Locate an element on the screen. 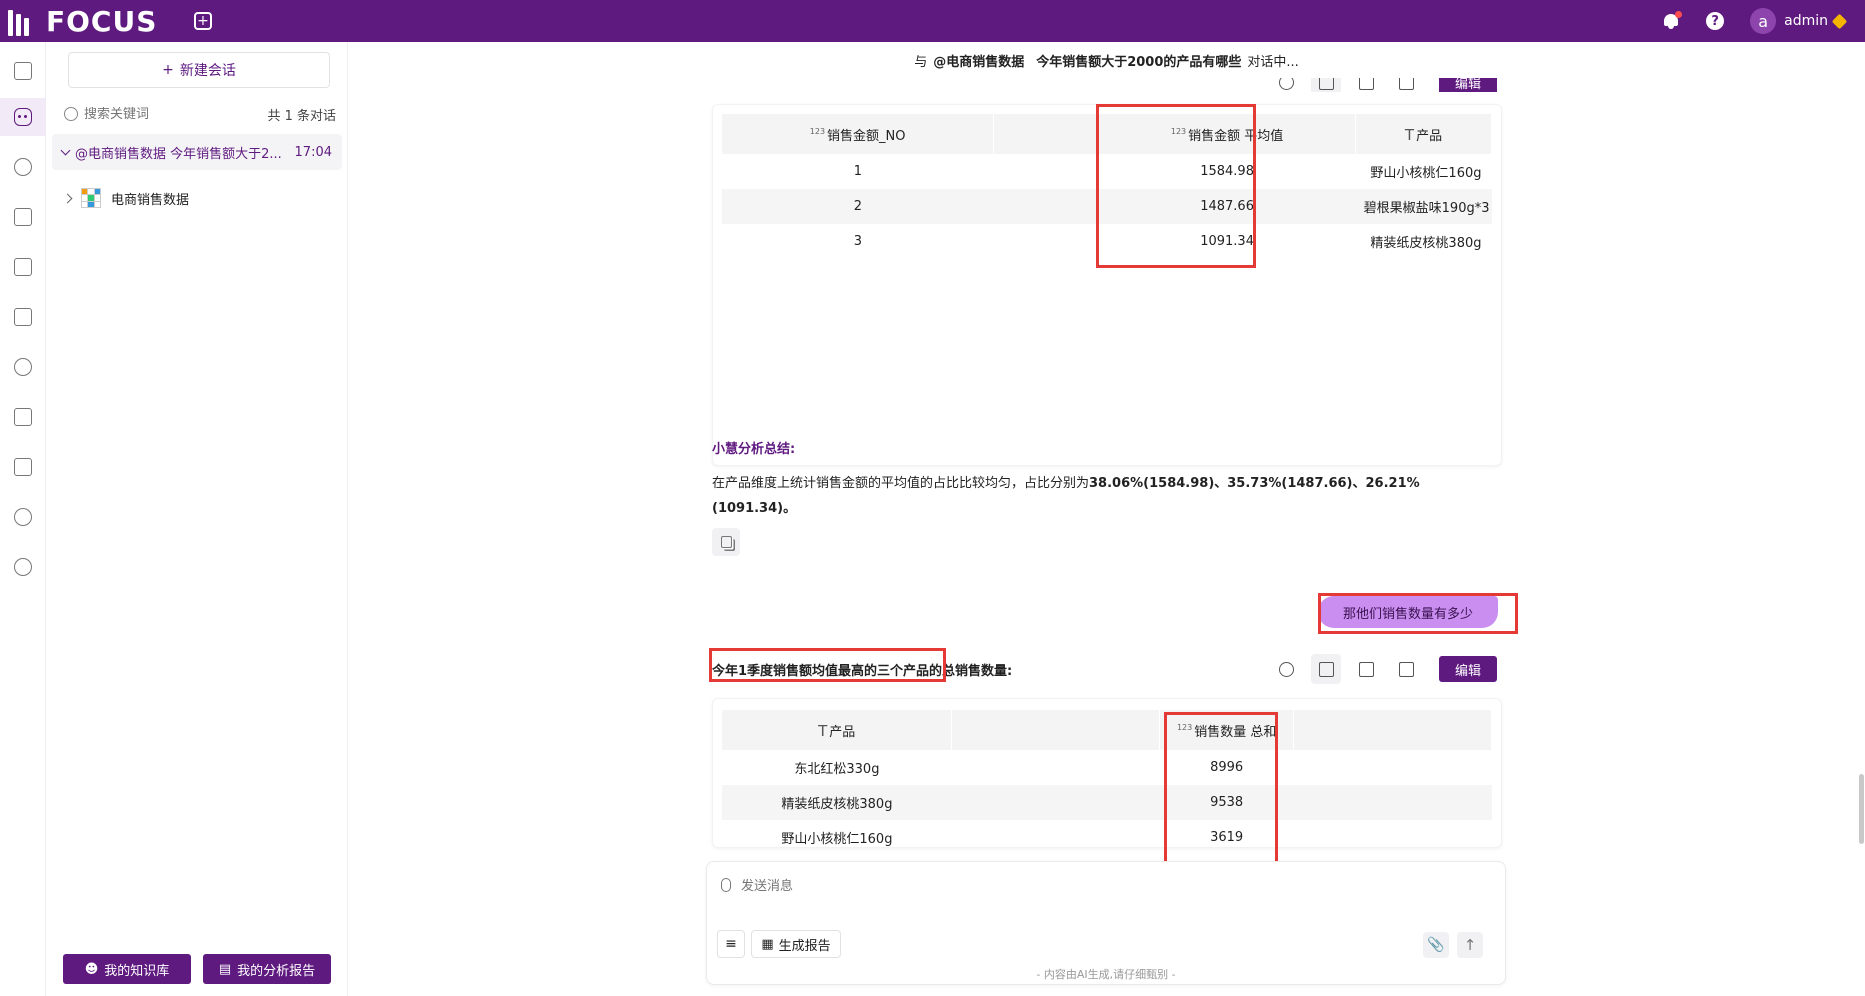 This screenshot has width=1865, height=996. table-cell: 3 is located at coordinates (858, 241).